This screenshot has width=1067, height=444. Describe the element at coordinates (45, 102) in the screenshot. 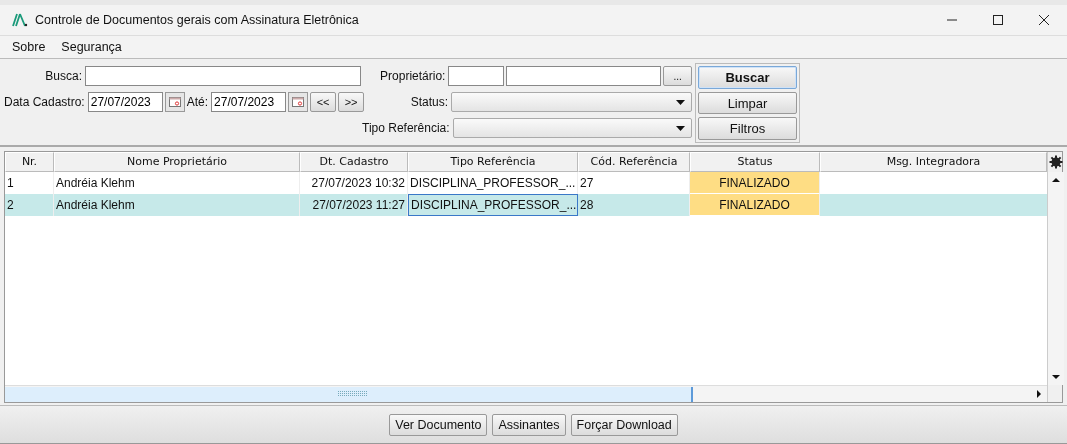

I see `field-label: Data Cadastro:` at that location.